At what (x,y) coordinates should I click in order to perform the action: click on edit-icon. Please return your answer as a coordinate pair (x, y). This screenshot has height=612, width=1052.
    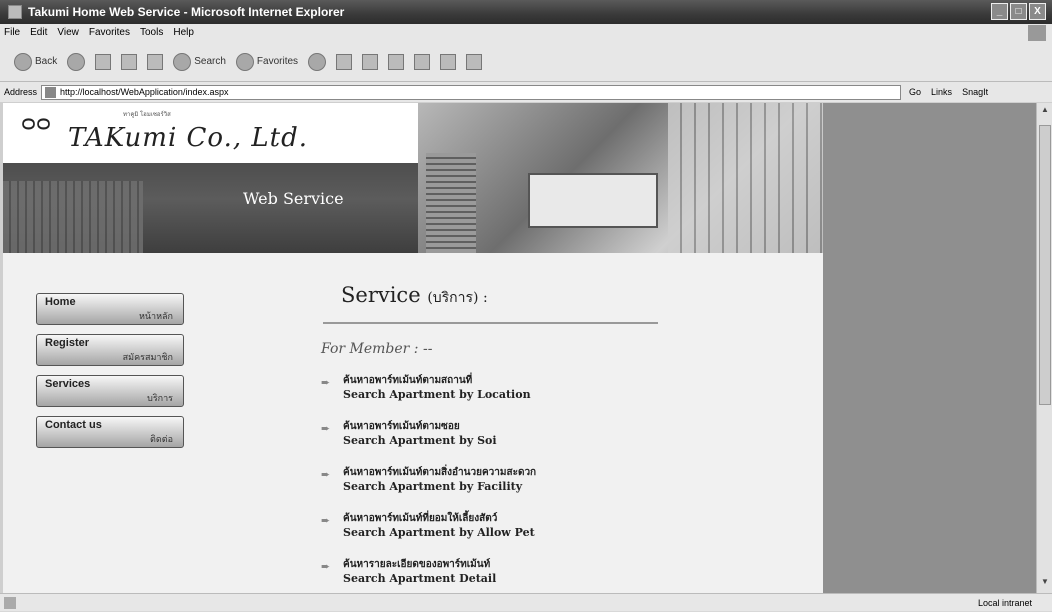
    Looking at the image, I should click on (396, 61).